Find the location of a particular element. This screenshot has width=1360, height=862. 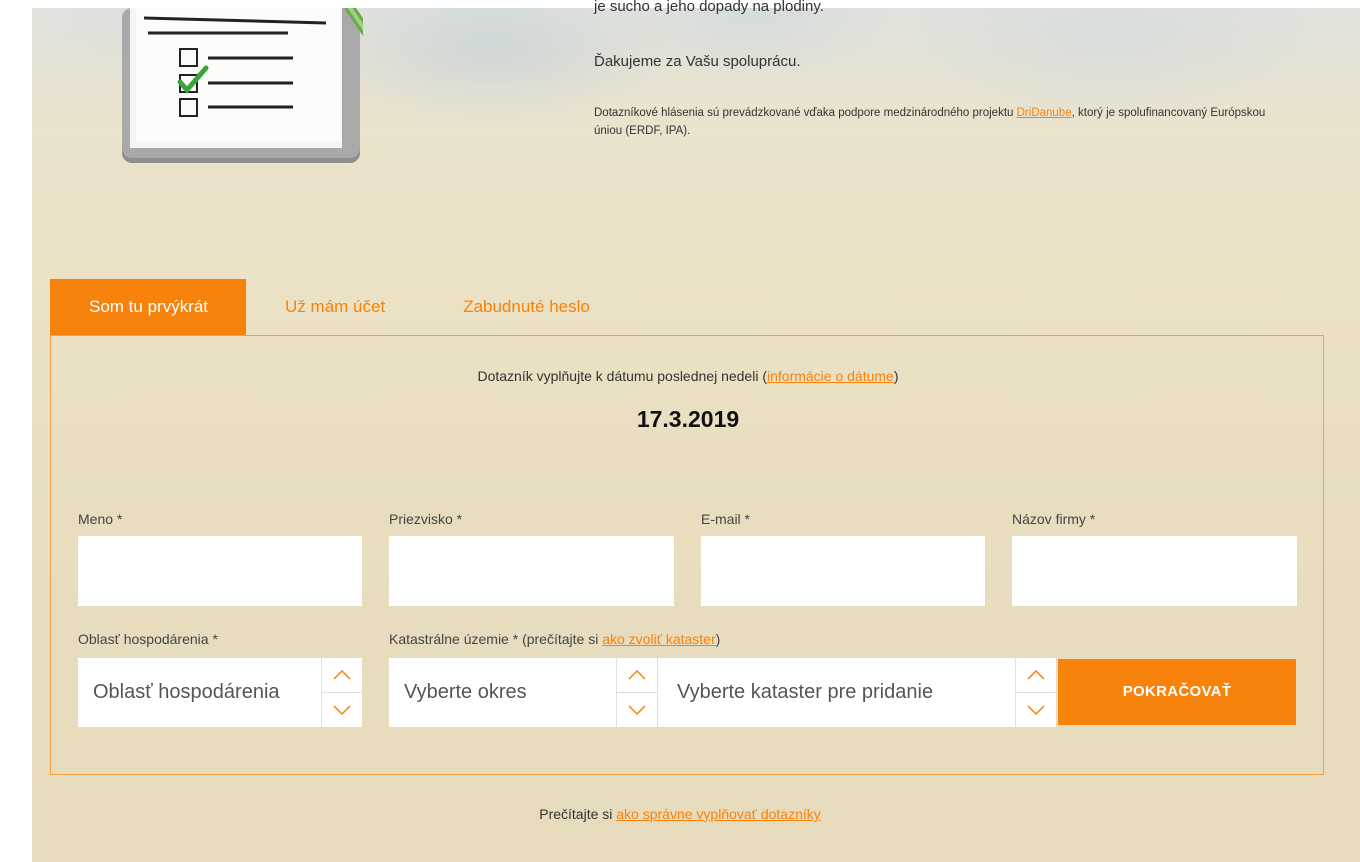

how-to-fill-link: ako správne vyplňovať dotazníky is located at coordinates (718, 814).